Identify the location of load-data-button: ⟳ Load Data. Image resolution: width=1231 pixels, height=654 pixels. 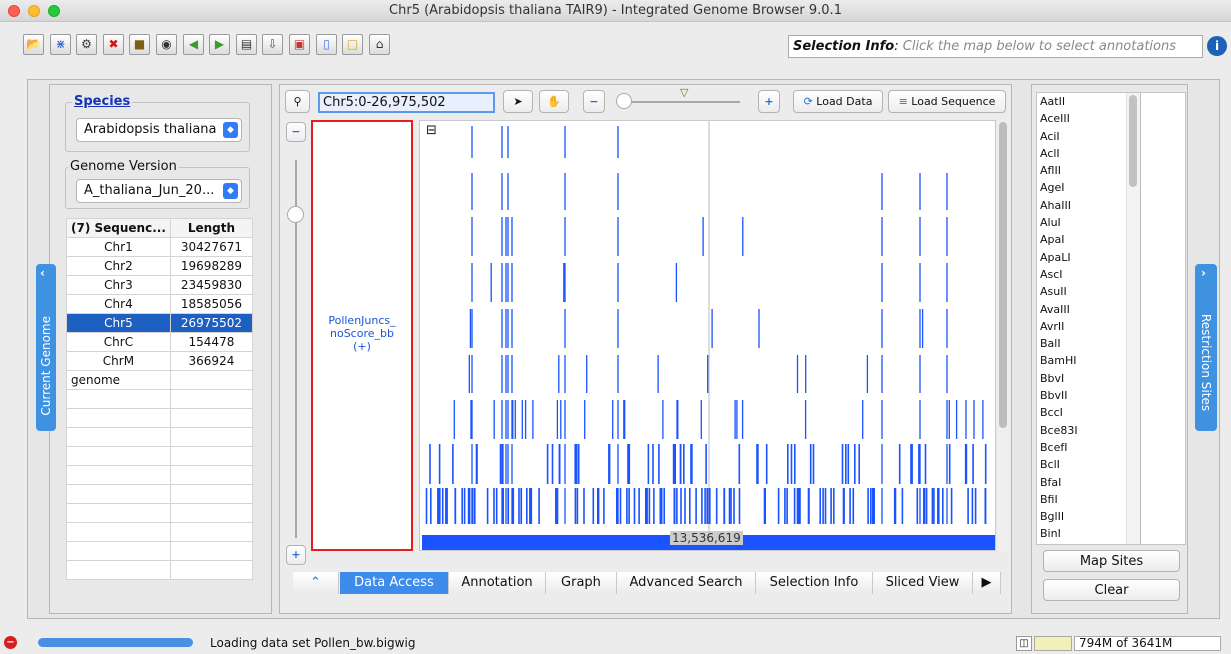
(838, 101).